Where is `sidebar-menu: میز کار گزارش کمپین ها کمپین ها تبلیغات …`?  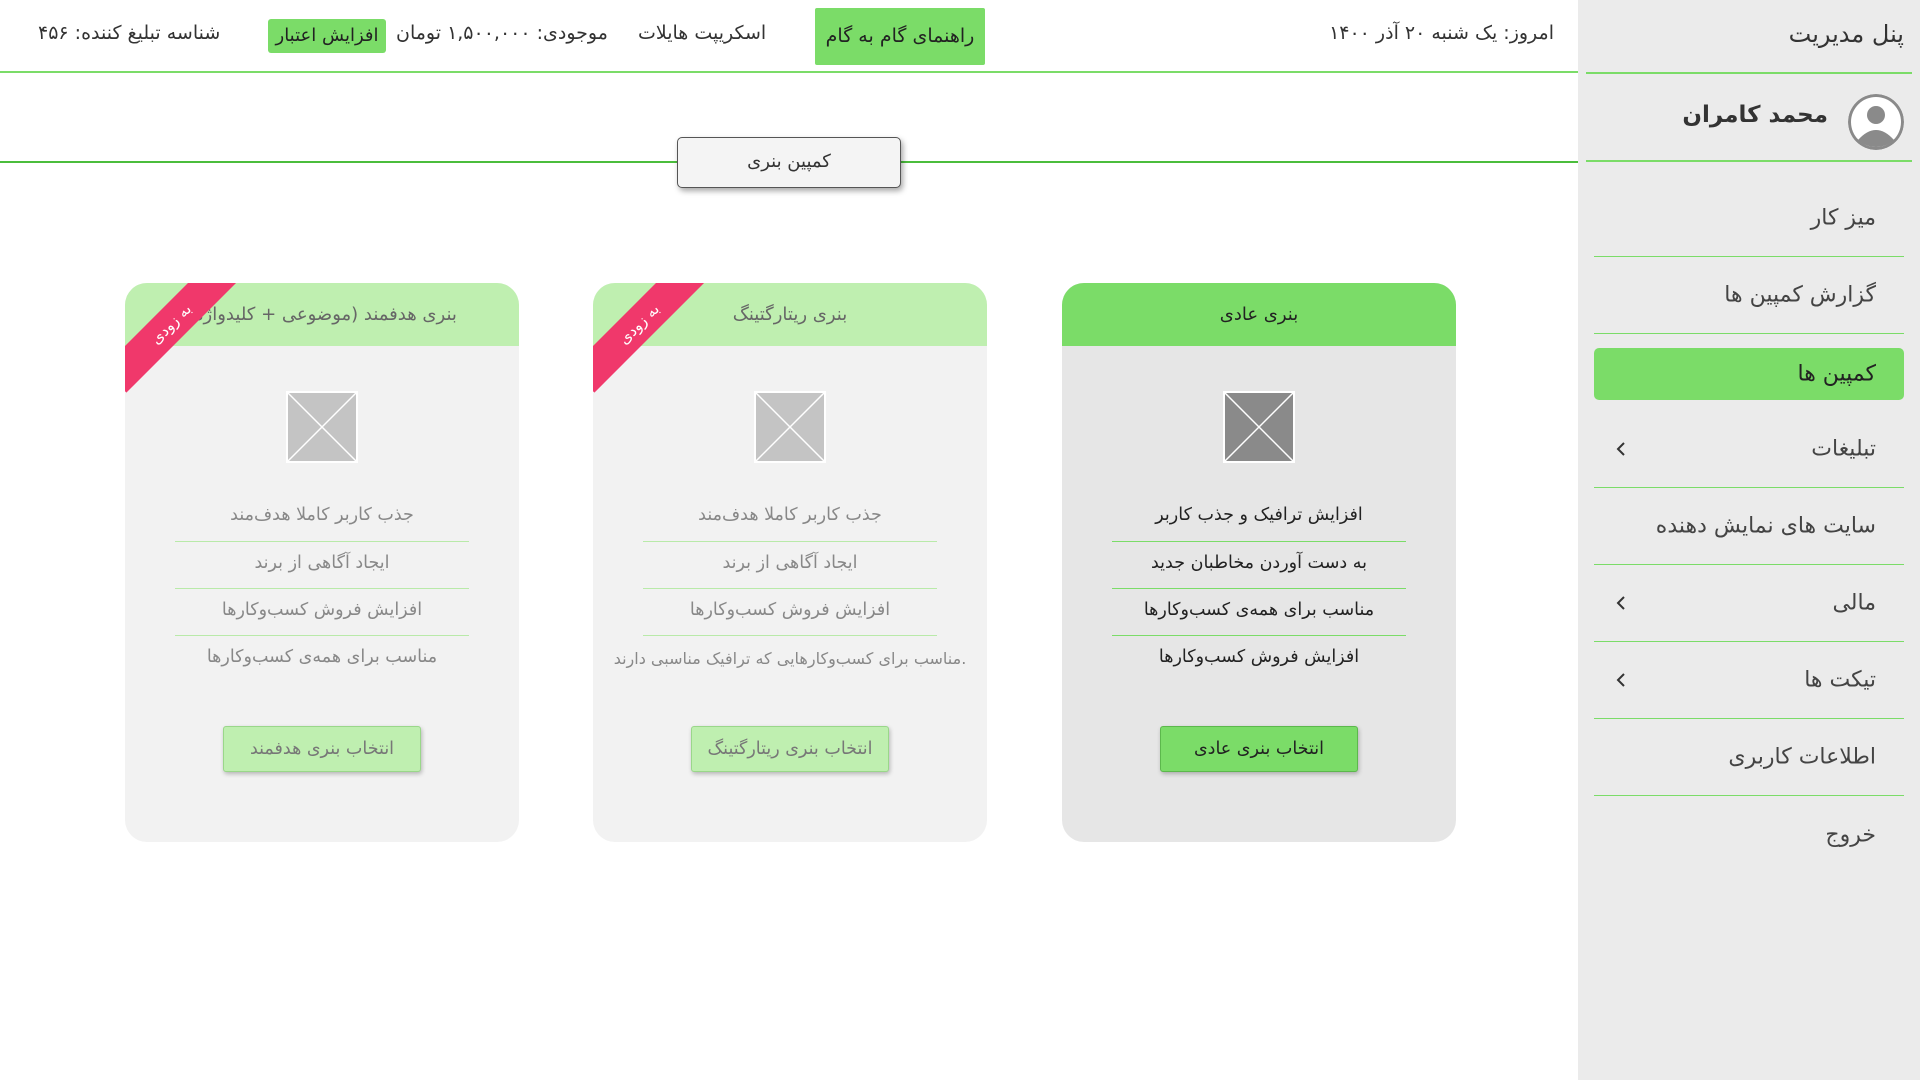 sidebar-menu: میز کار گزارش کمپین ها کمپین ها تبلیغات … is located at coordinates (1749, 526).